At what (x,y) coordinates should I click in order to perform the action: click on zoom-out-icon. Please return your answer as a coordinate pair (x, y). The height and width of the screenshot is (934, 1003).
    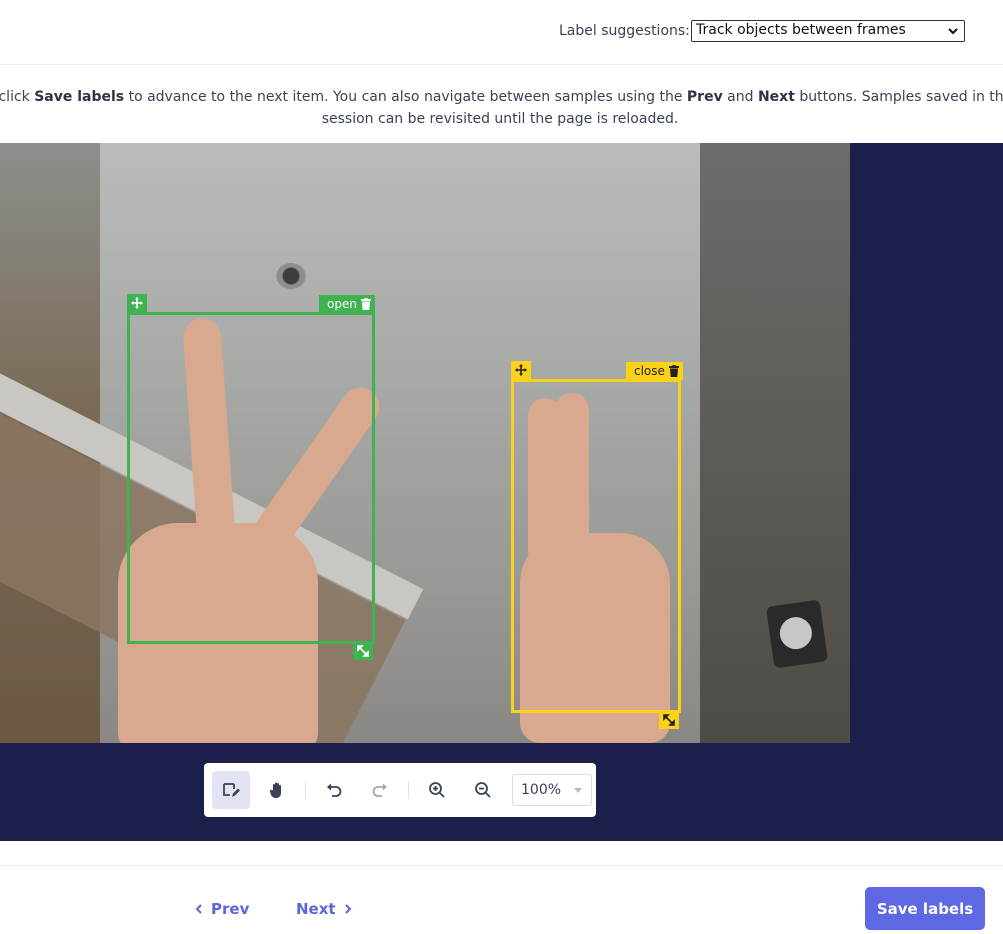
    Looking at the image, I should click on (483, 790).